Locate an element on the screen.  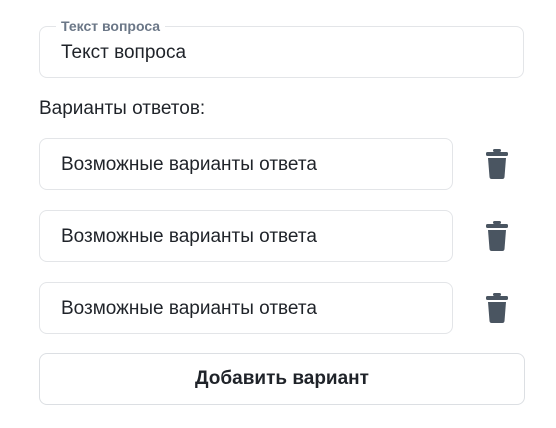
answer-options-label: Варианты ответов: is located at coordinates (122, 108).